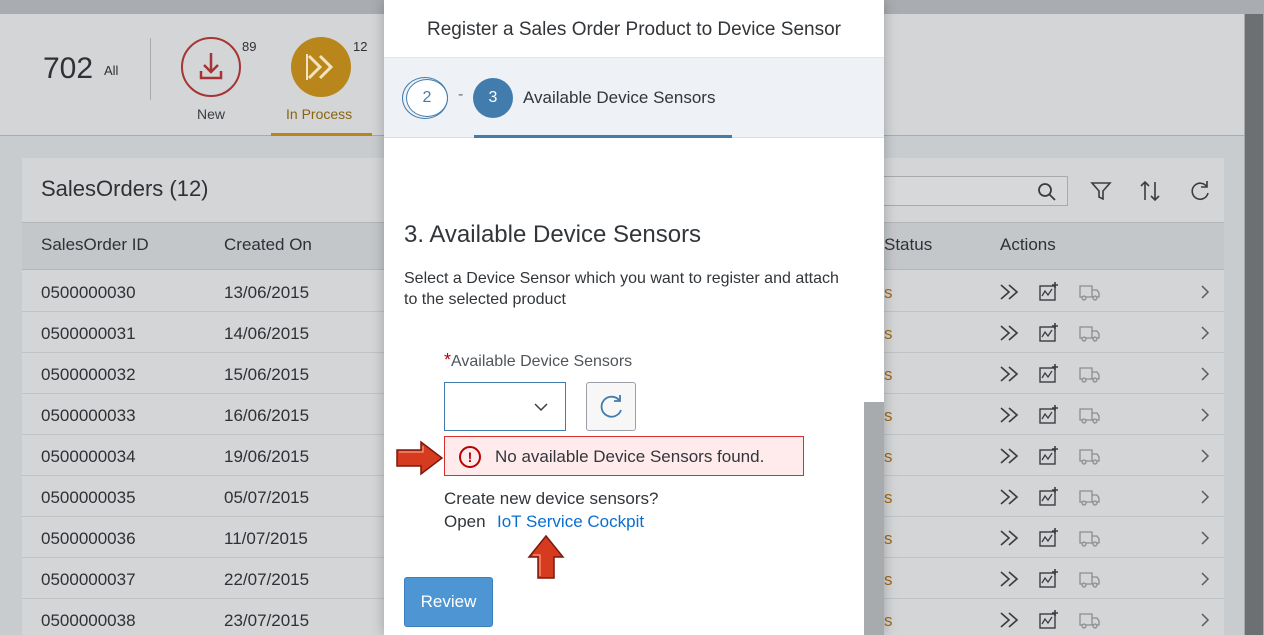  What do you see at coordinates (88, 415) in the screenshot?
I see `salesorder-id-cell: 0500000033` at bounding box center [88, 415].